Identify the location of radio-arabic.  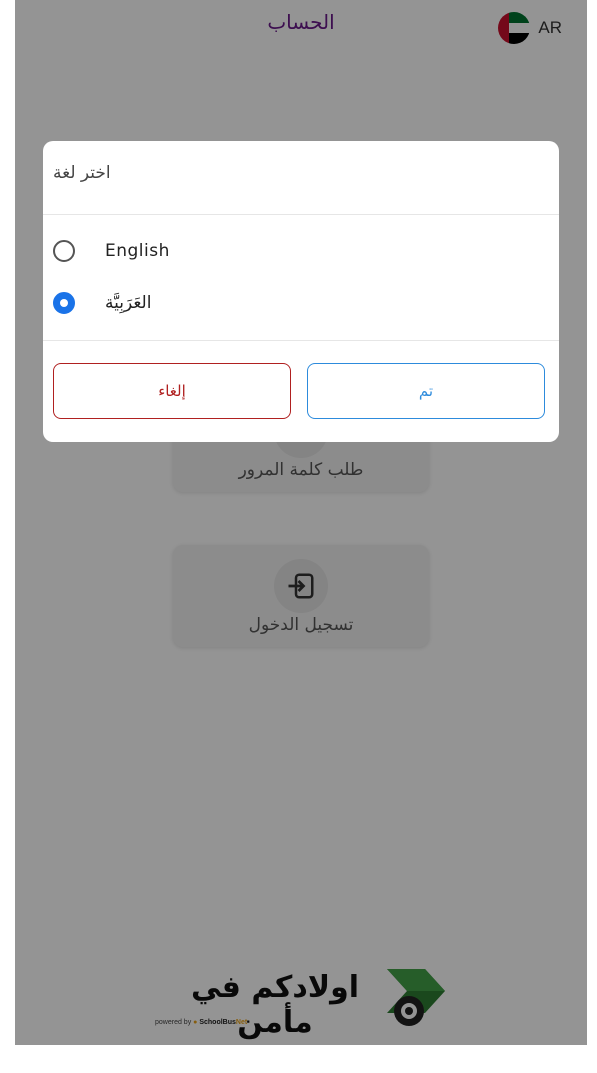
(64, 303).